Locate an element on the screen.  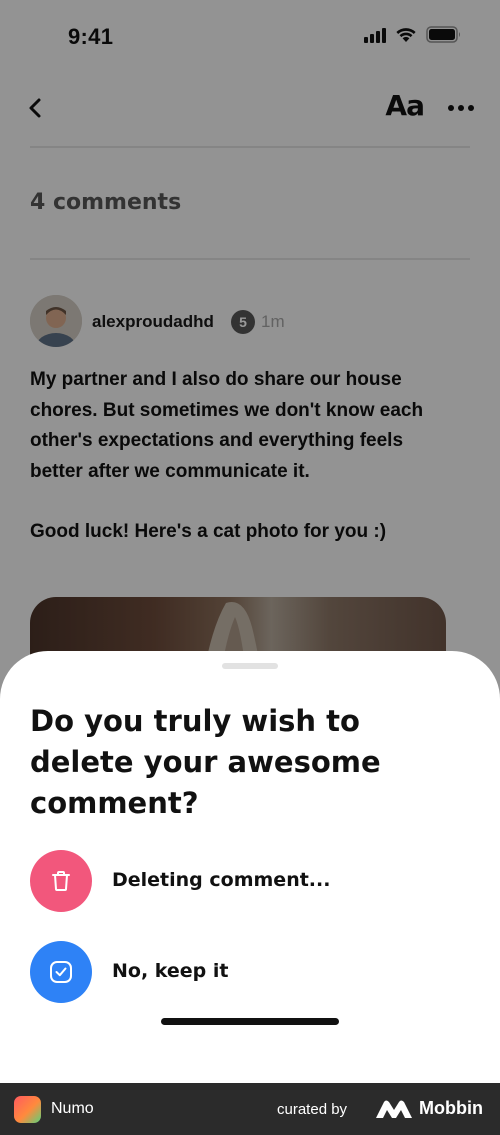
trash-icon is located at coordinates (61, 881).